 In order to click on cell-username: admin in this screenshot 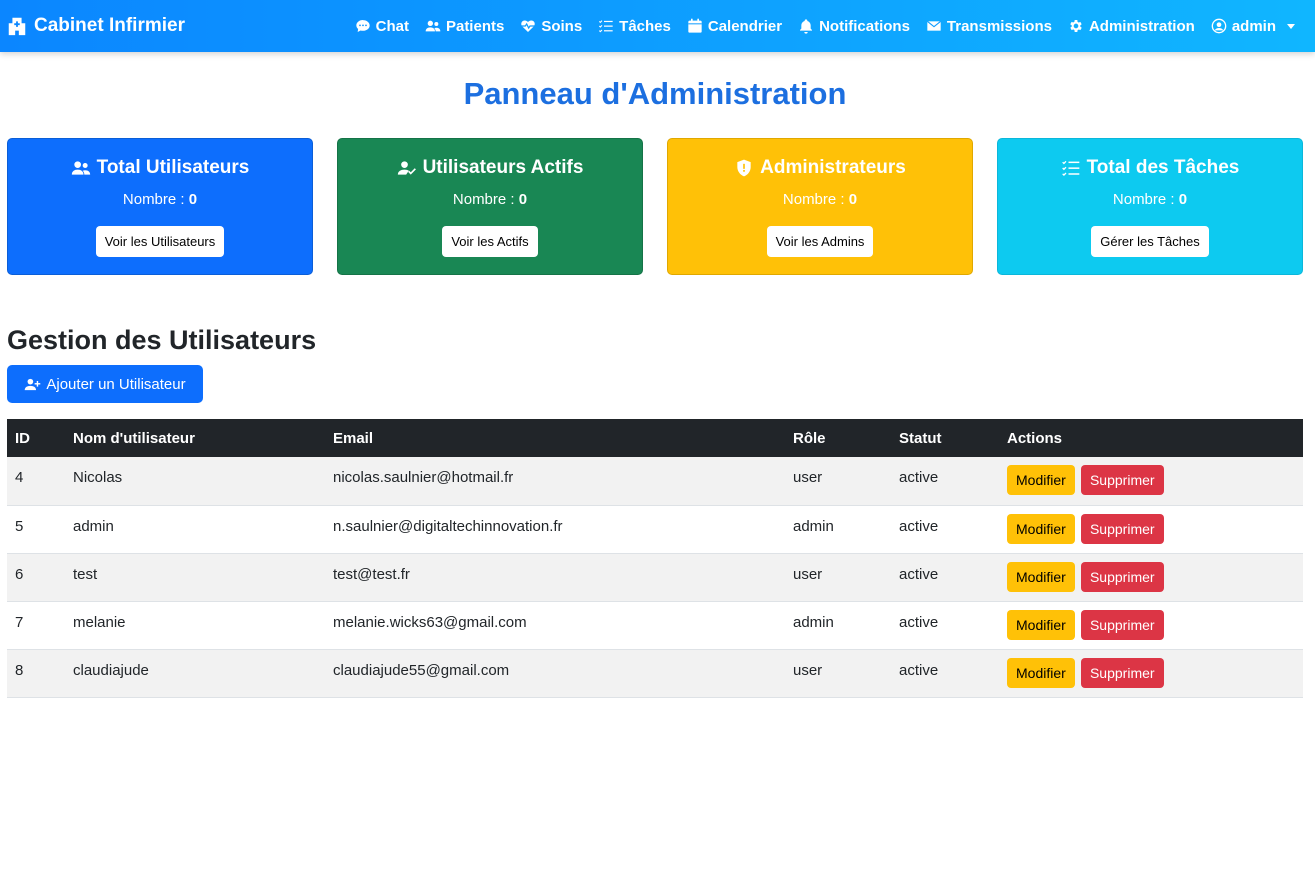, I will do `click(195, 529)`.